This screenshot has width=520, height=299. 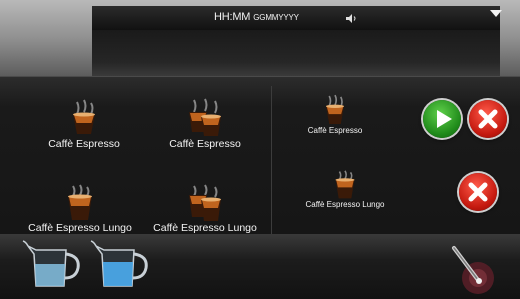 I want to click on drink-button-double-espresso: Caffè Espresso, so click(x=205, y=123).